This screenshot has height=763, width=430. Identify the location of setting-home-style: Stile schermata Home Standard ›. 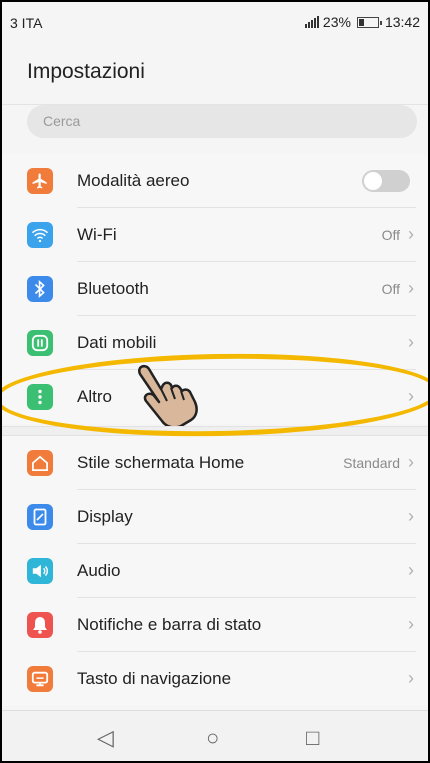
(215, 463).